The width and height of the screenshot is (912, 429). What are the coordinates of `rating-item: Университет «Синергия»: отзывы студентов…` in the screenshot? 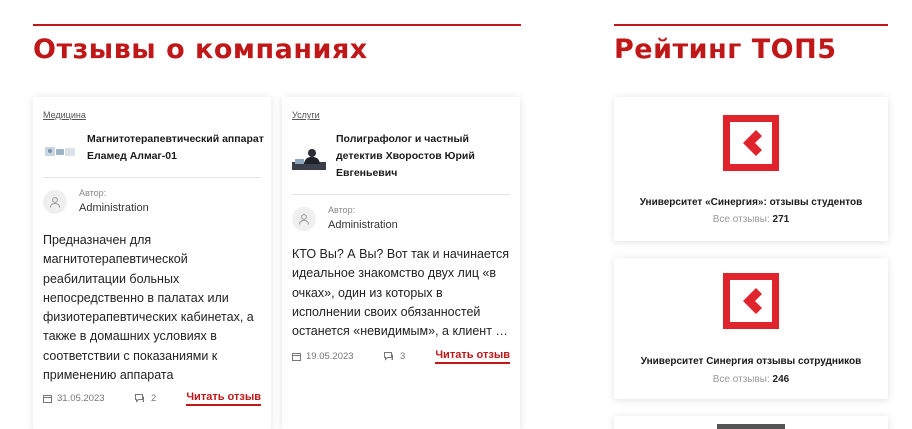 It's located at (751, 169).